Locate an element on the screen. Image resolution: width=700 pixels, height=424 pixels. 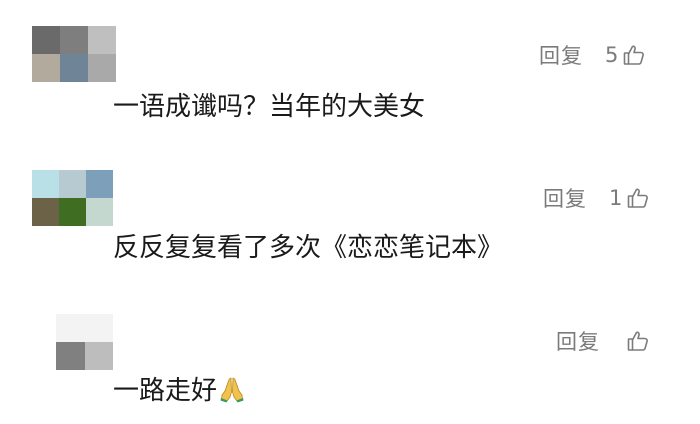
folded-hands-icon is located at coordinates (232, 389).